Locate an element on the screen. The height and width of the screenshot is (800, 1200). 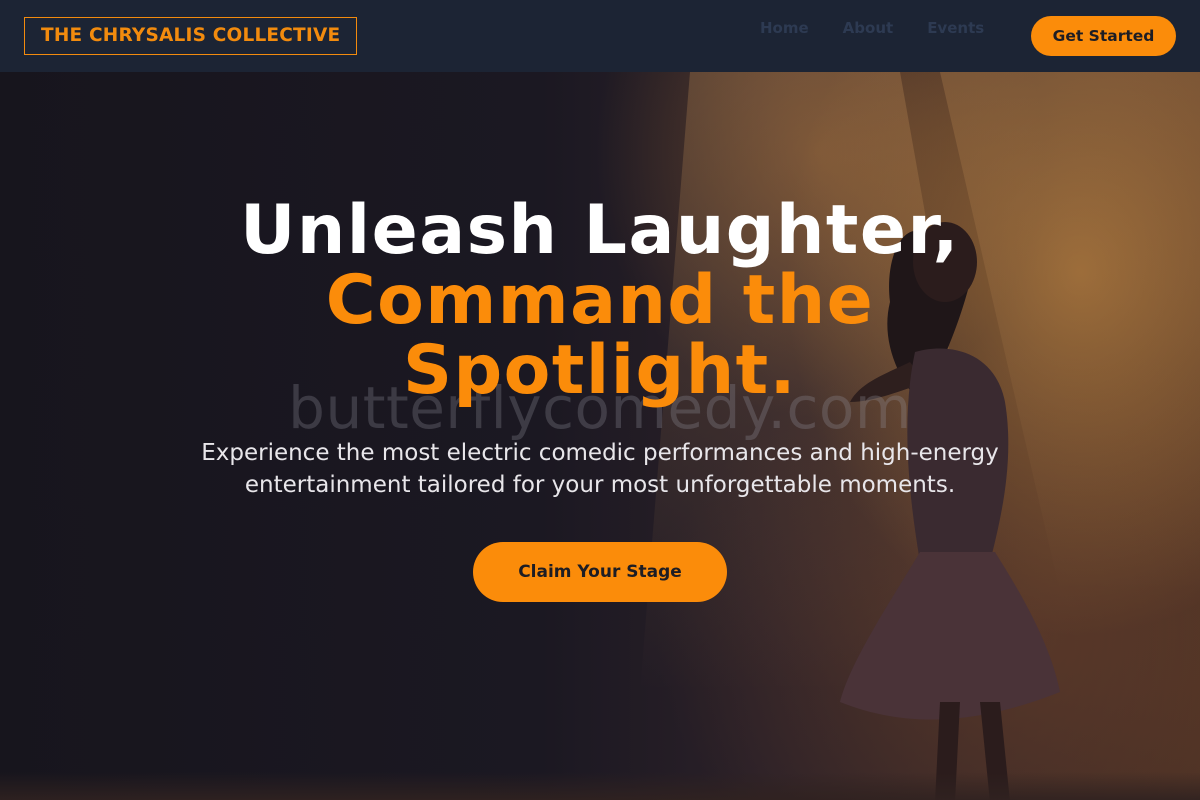
brand-logo: THE CHRYSALIS COLLECTIVE is located at coordinates (191, 36).